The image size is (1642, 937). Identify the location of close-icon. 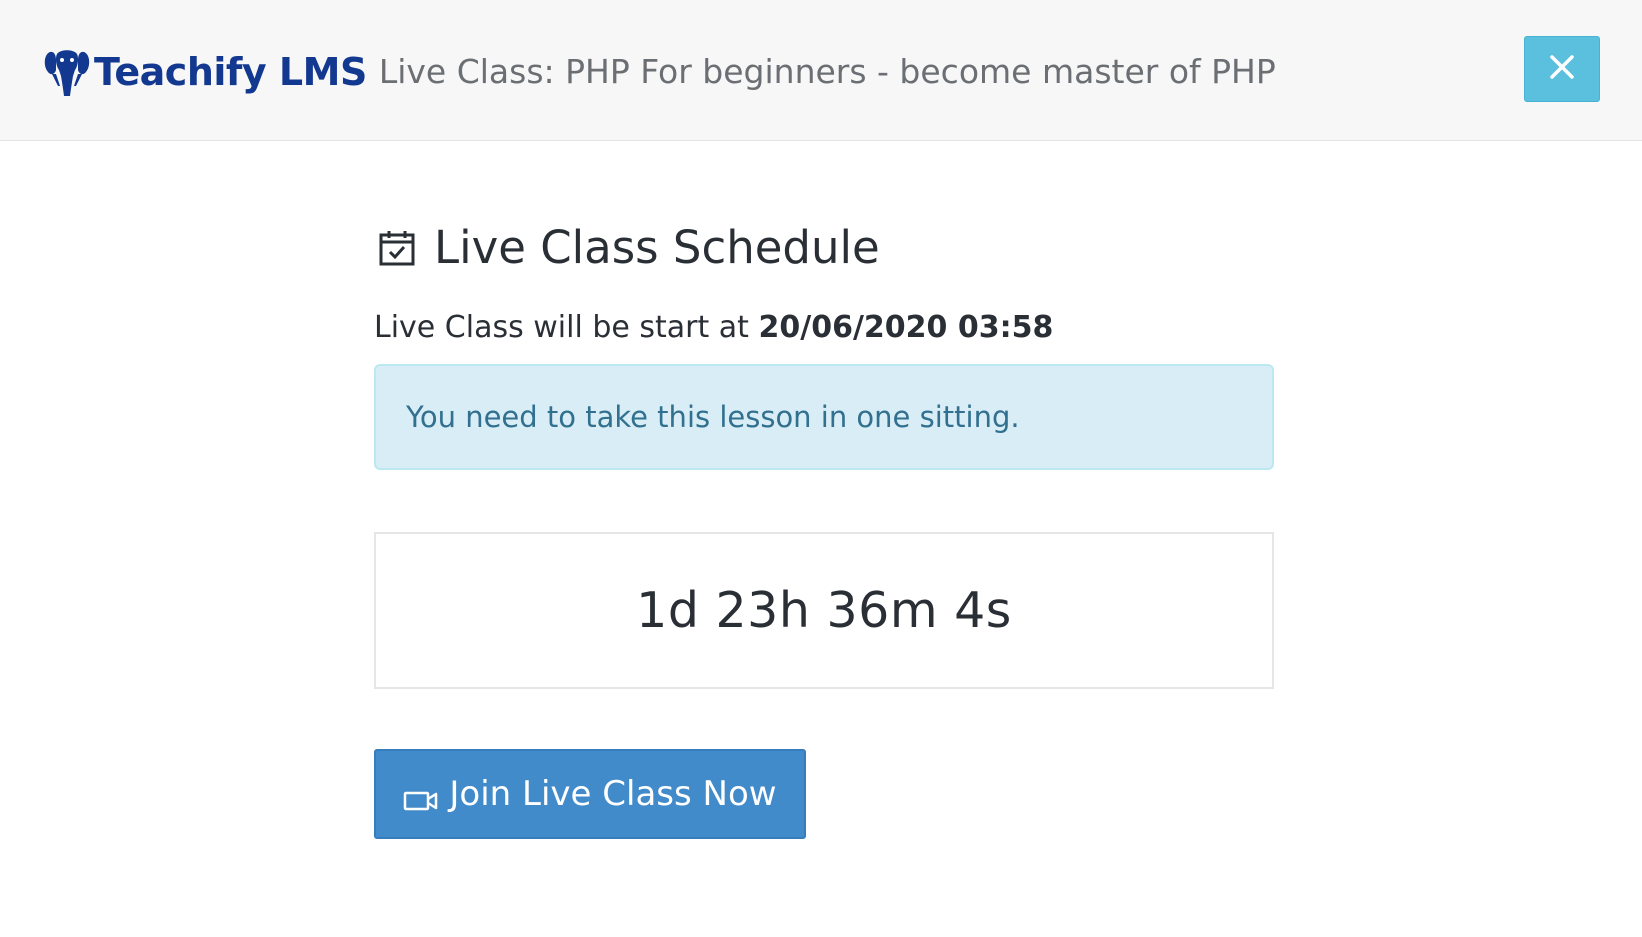
(1562, 69).